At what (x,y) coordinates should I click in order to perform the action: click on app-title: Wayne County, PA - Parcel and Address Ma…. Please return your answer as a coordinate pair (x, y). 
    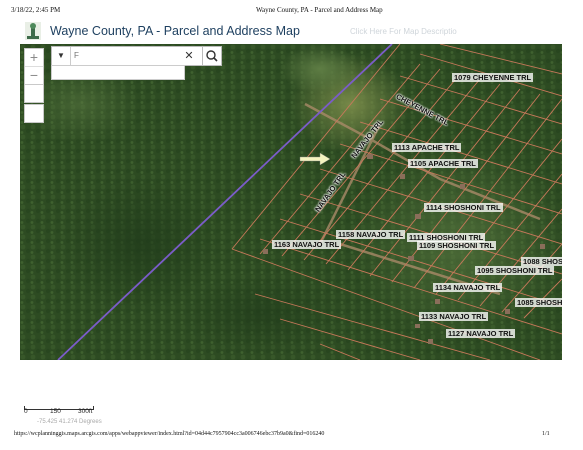
    Looking at the image, I should click on (175, 31).